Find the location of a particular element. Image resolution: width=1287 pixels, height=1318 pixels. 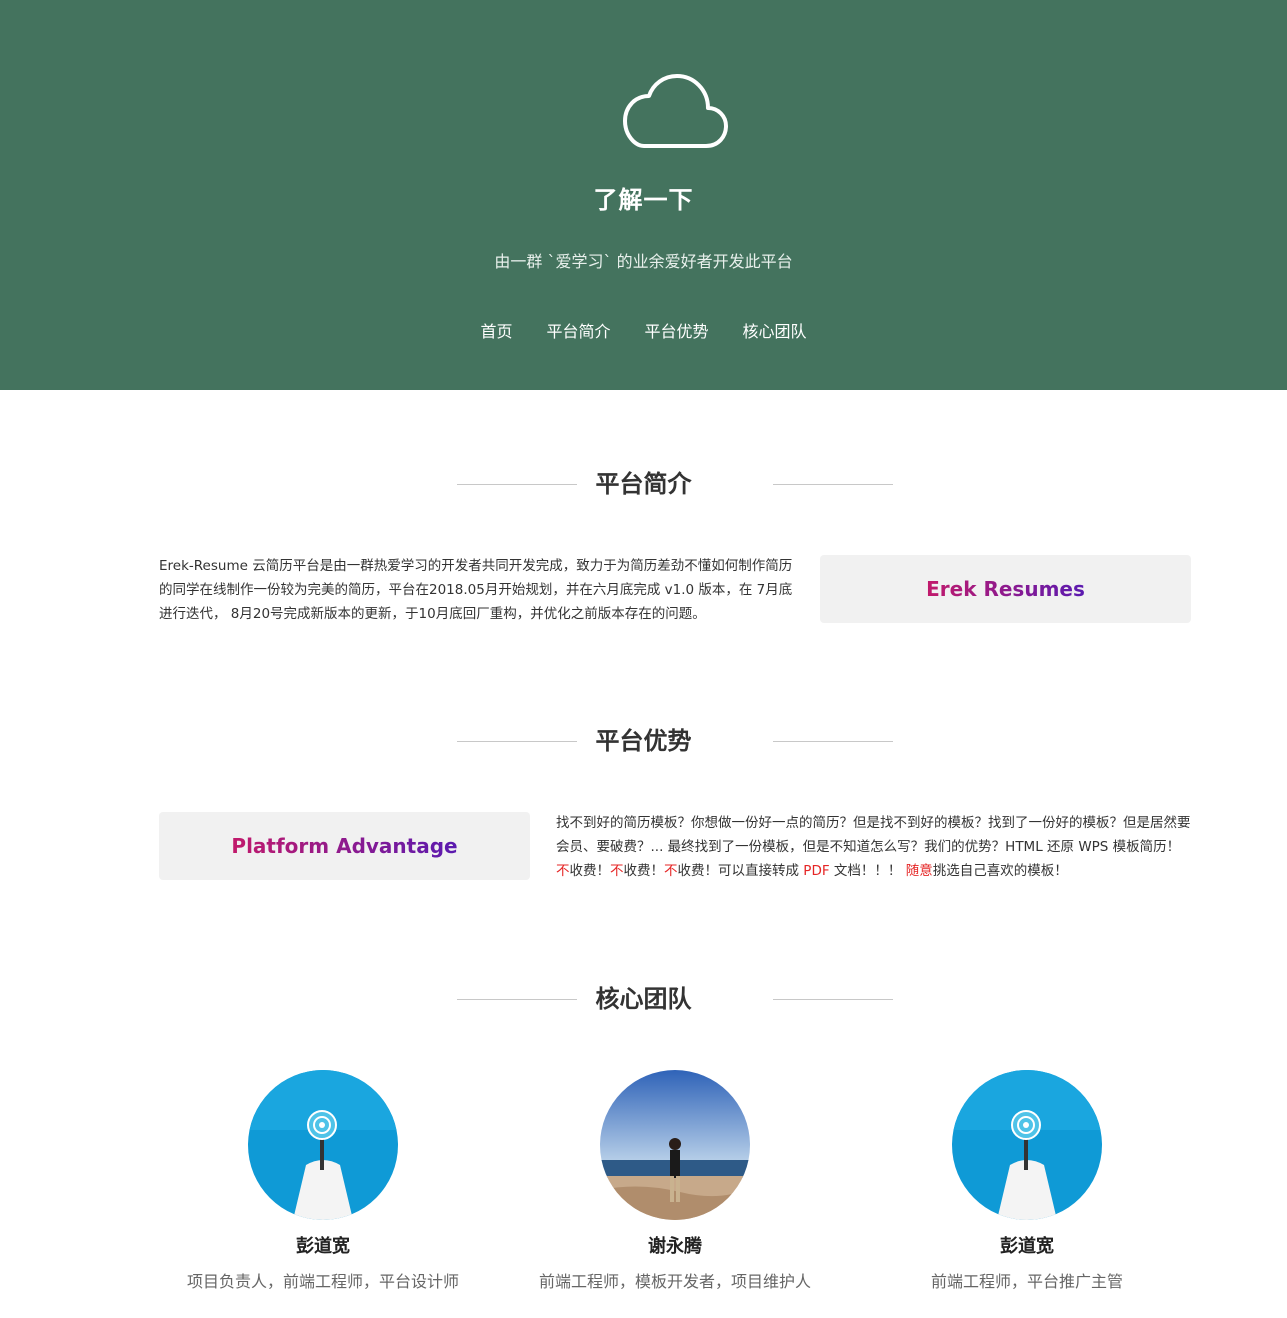

team-heading-text: 核心团队 is located at coordinates (643, 999).